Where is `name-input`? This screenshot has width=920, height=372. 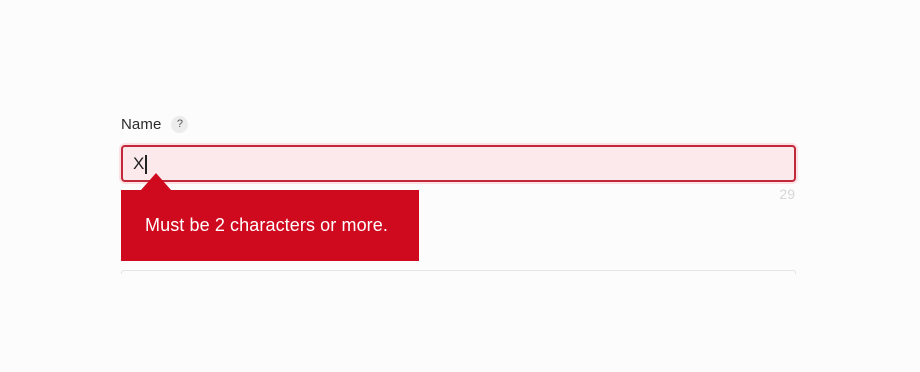
name-input is located at coordinates (458, 163).